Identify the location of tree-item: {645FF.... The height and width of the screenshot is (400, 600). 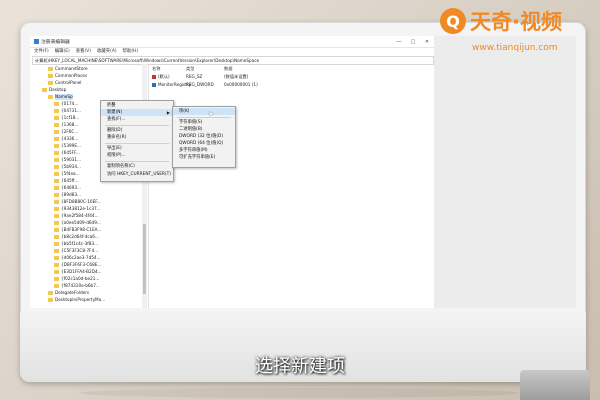
(67, 153).